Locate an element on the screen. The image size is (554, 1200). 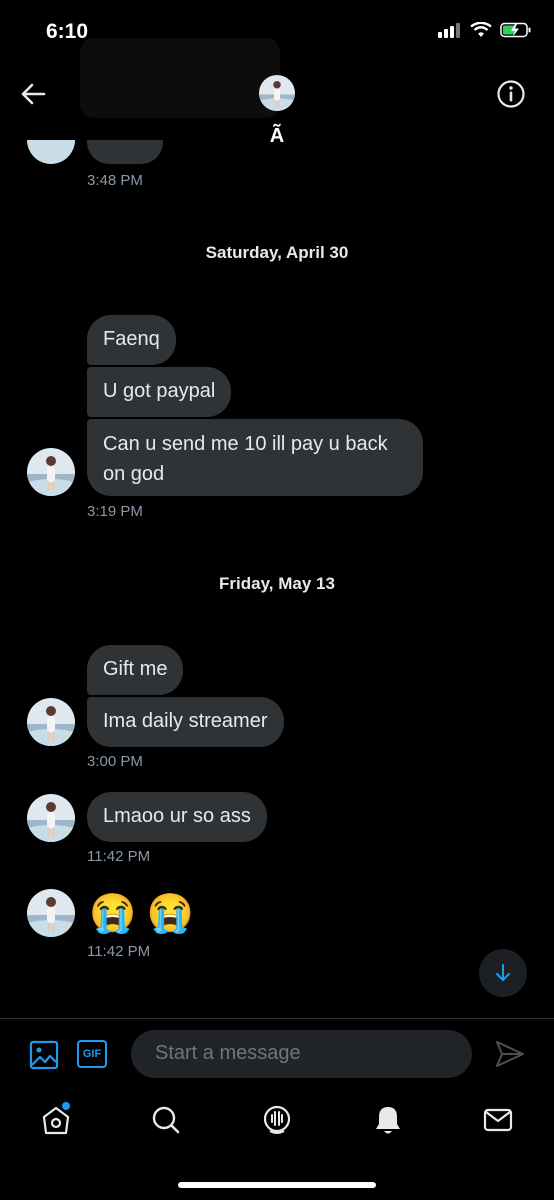
nav-notifications is located at coordinates (388, 1120).